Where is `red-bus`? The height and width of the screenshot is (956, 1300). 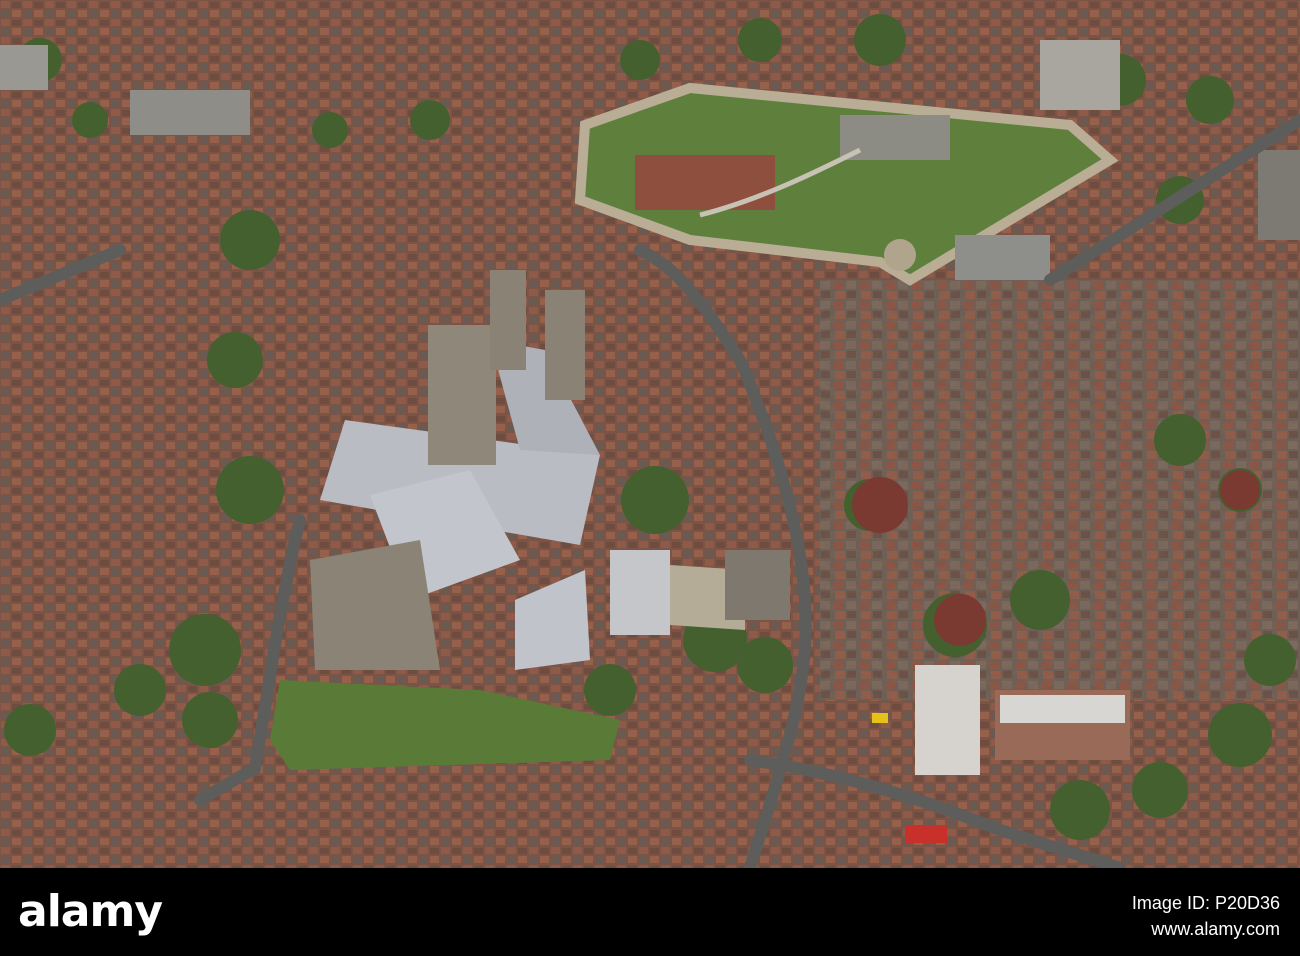
red-bus is located at coordinates (926, 834).